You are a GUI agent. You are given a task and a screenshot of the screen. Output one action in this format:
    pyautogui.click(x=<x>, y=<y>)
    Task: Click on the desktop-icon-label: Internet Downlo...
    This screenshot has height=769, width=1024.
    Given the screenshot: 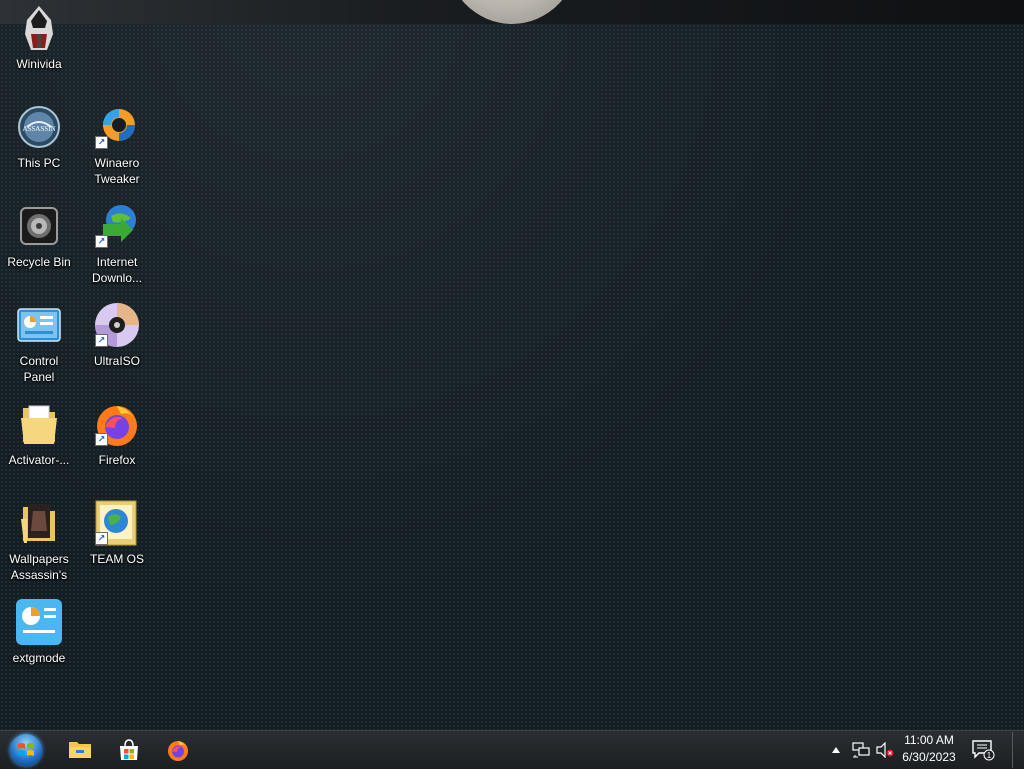 What is the action you would take?
    pyautogui.click(x=117, y=270)
    